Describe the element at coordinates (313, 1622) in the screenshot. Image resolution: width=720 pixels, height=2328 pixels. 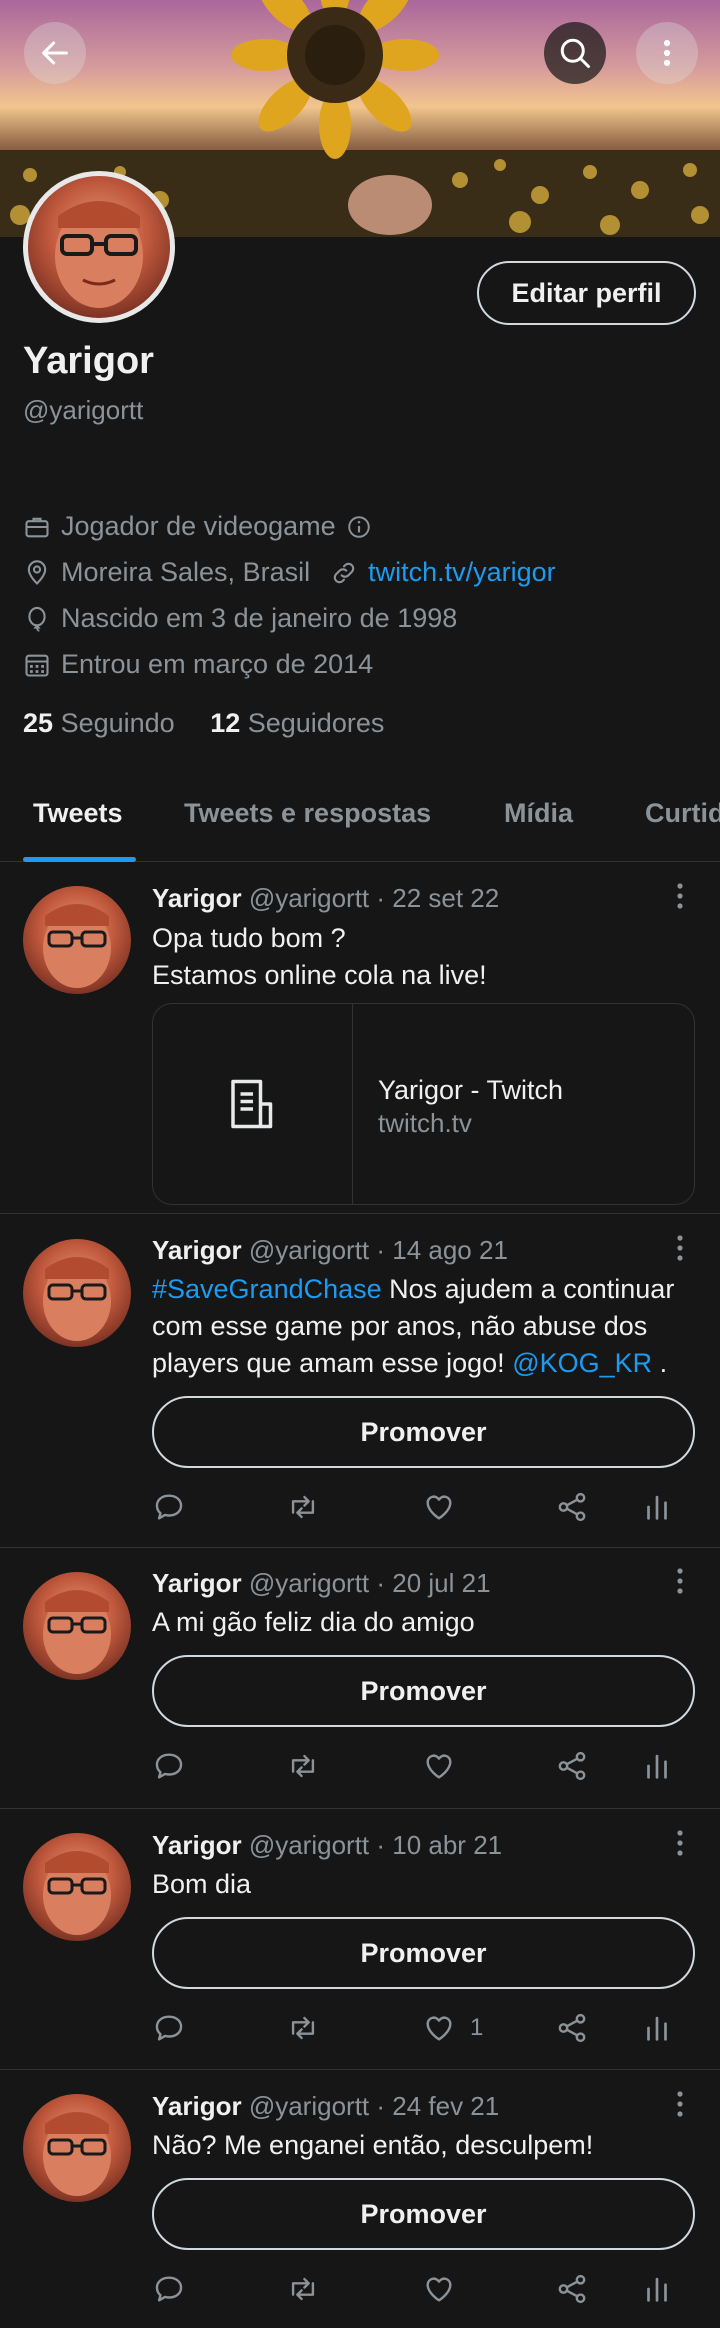
I see `tweet-text: A mi gão feliz dia do amigo` at that location.